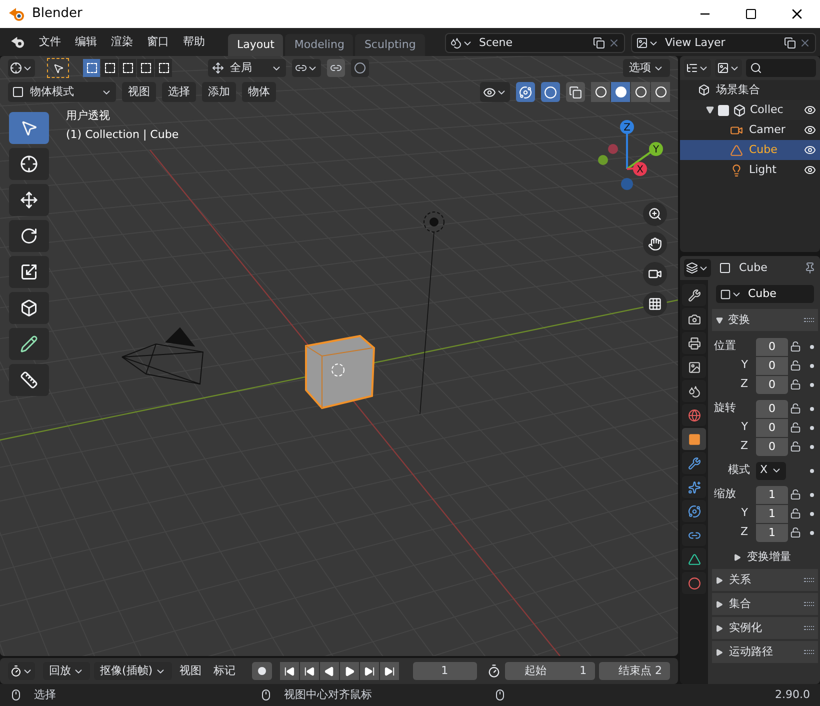  What do you see at coordinates (765, 628) in the screenshot?
I see `panel-header: 实例化` at bounding box center [765, 628].